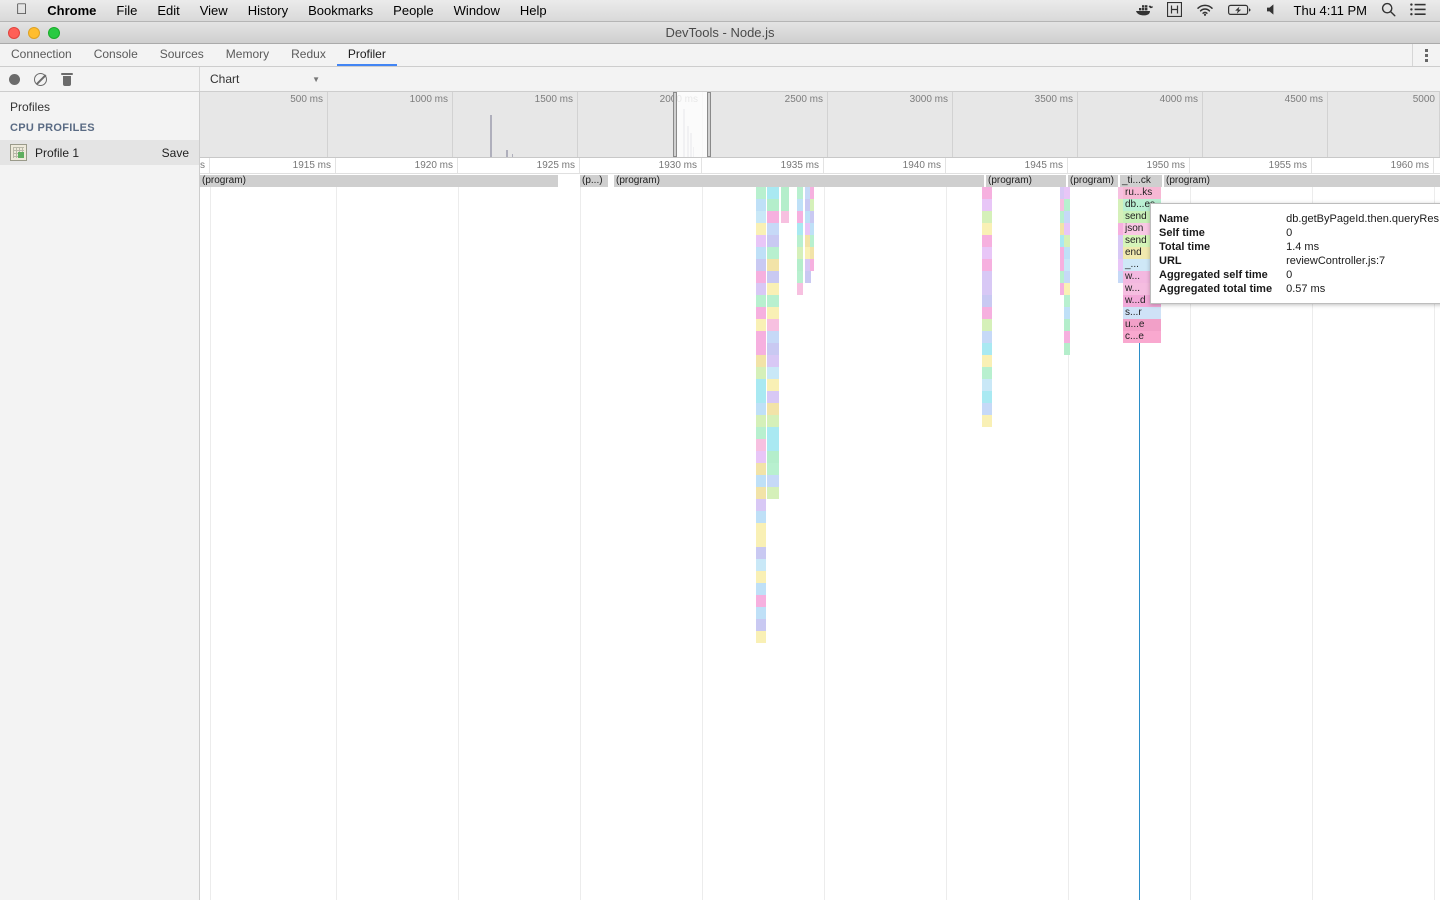 The image size is (1440, 900). I want to click on flame-frame-selected: ru...ks, so click(1142, 193).